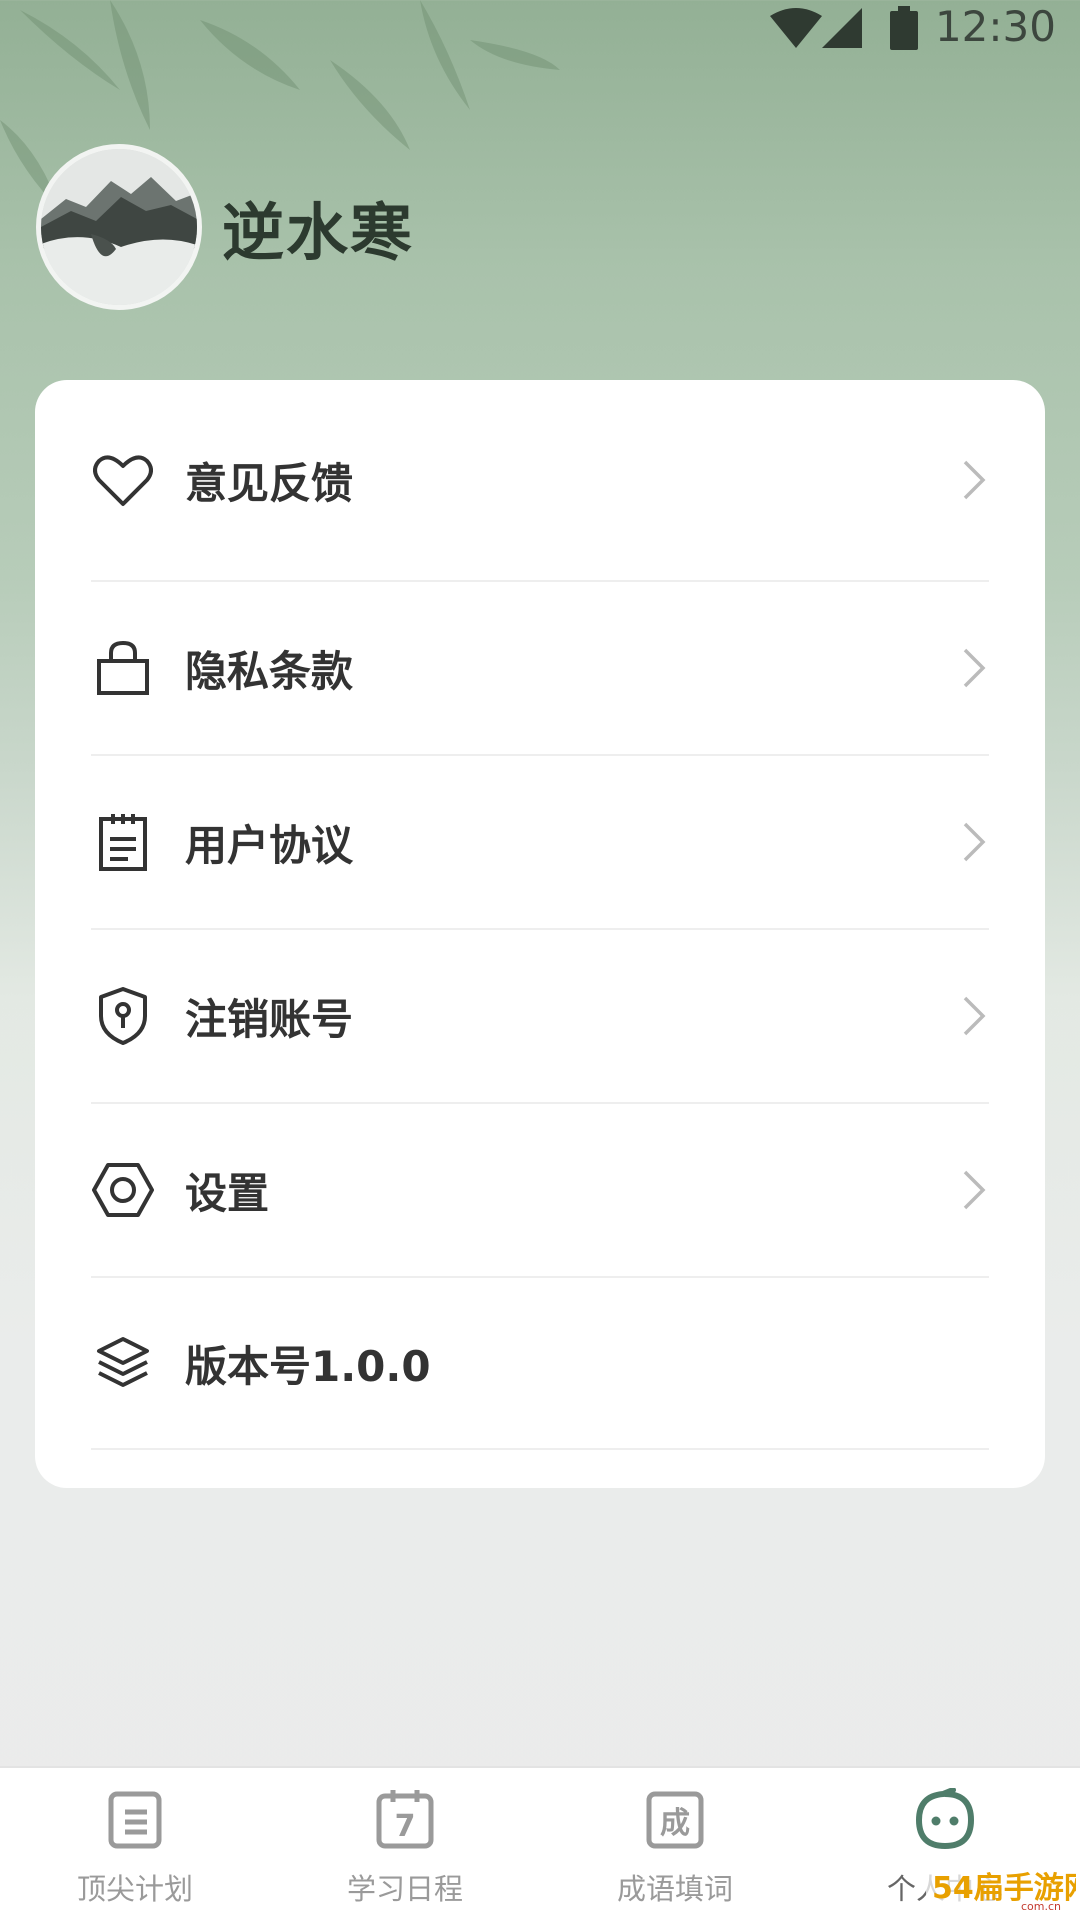 This screenshot has width=1080, height=1920. I want to click on username: 逆水寒, so click(318, 232).